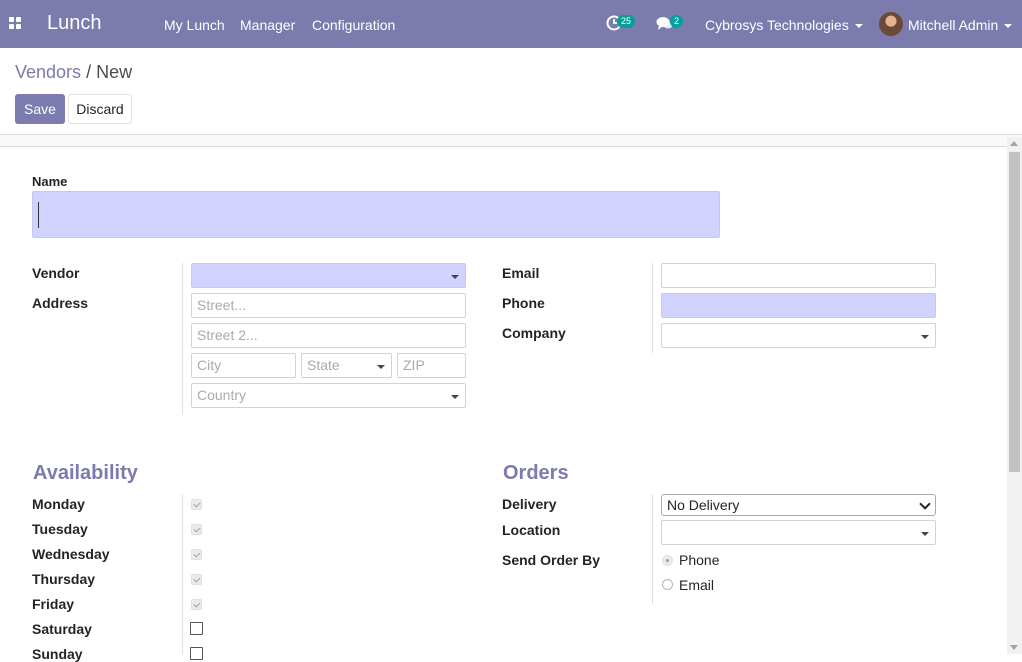 This screenshot has height=662, width=1022. I want to click on form-scrollbar, so click(1014, 395).